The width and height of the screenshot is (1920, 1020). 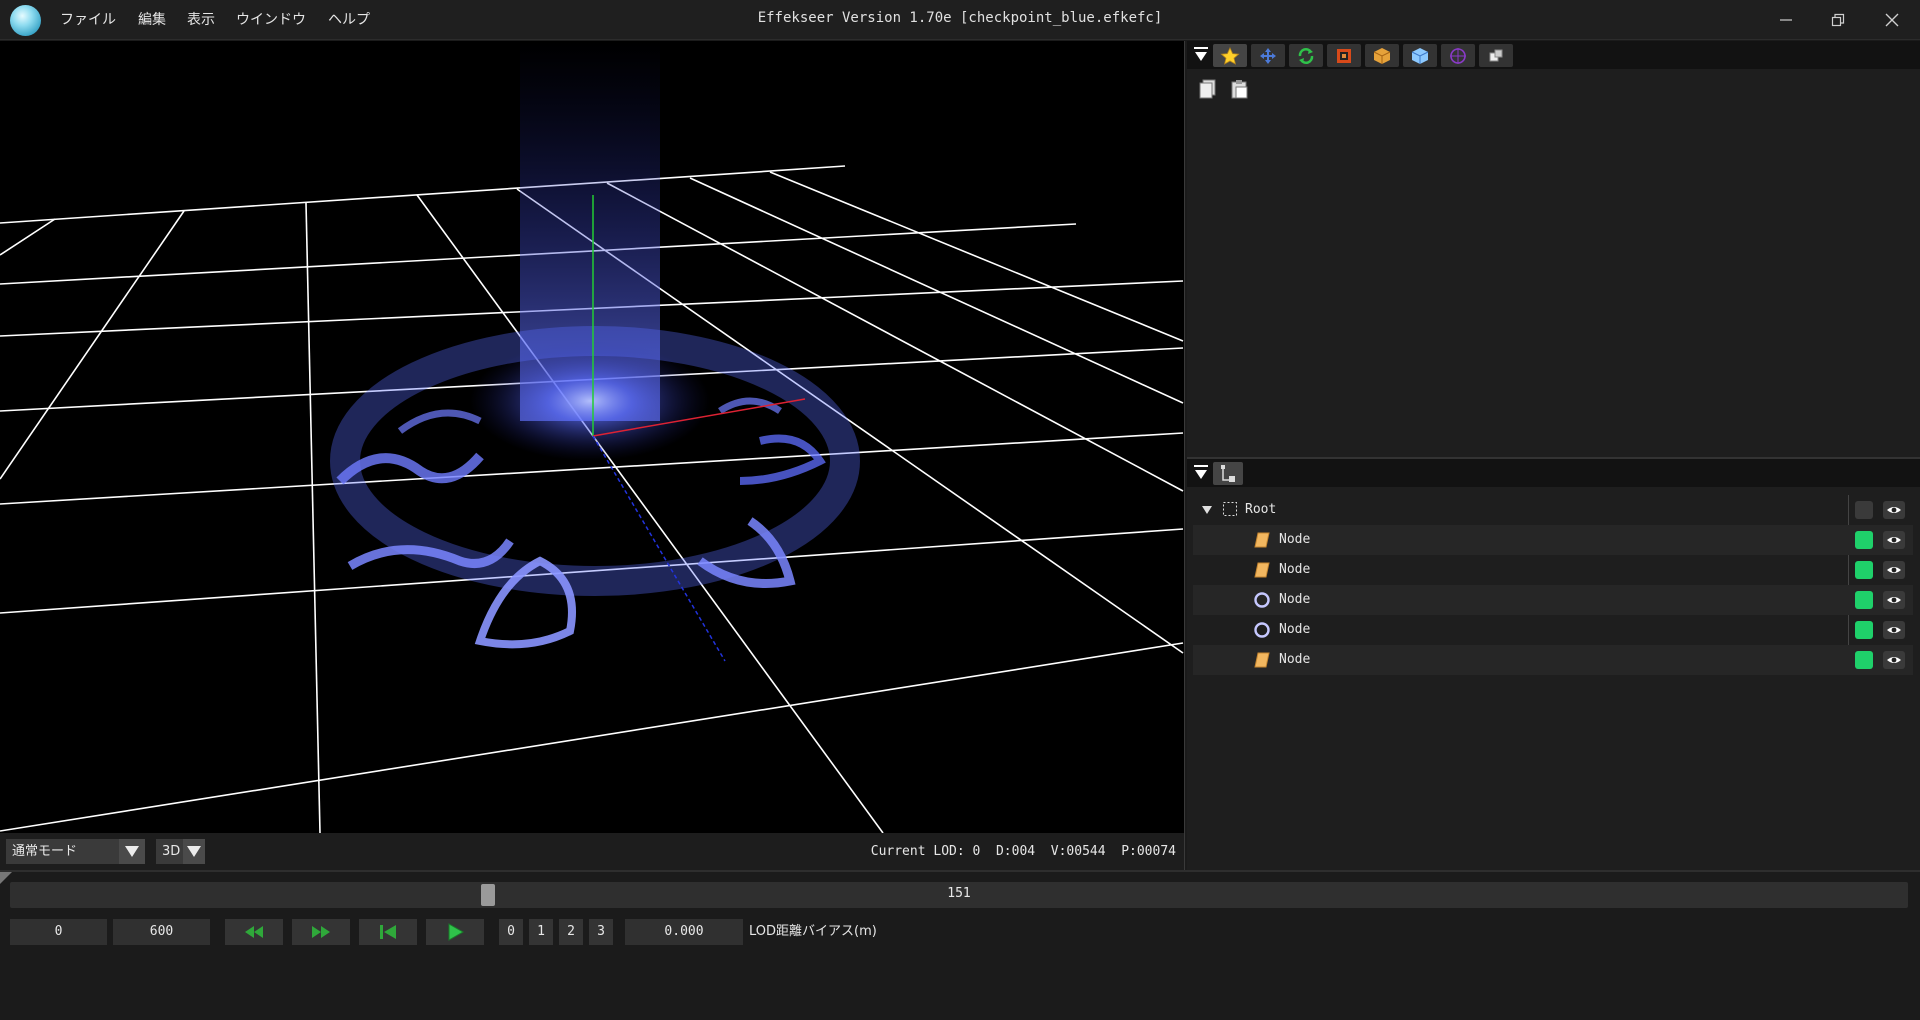 What do you see at coordinates (349, 20) in the screenshot?
I see `menu-help: ヘルプ` at bounding box center [349, 20].